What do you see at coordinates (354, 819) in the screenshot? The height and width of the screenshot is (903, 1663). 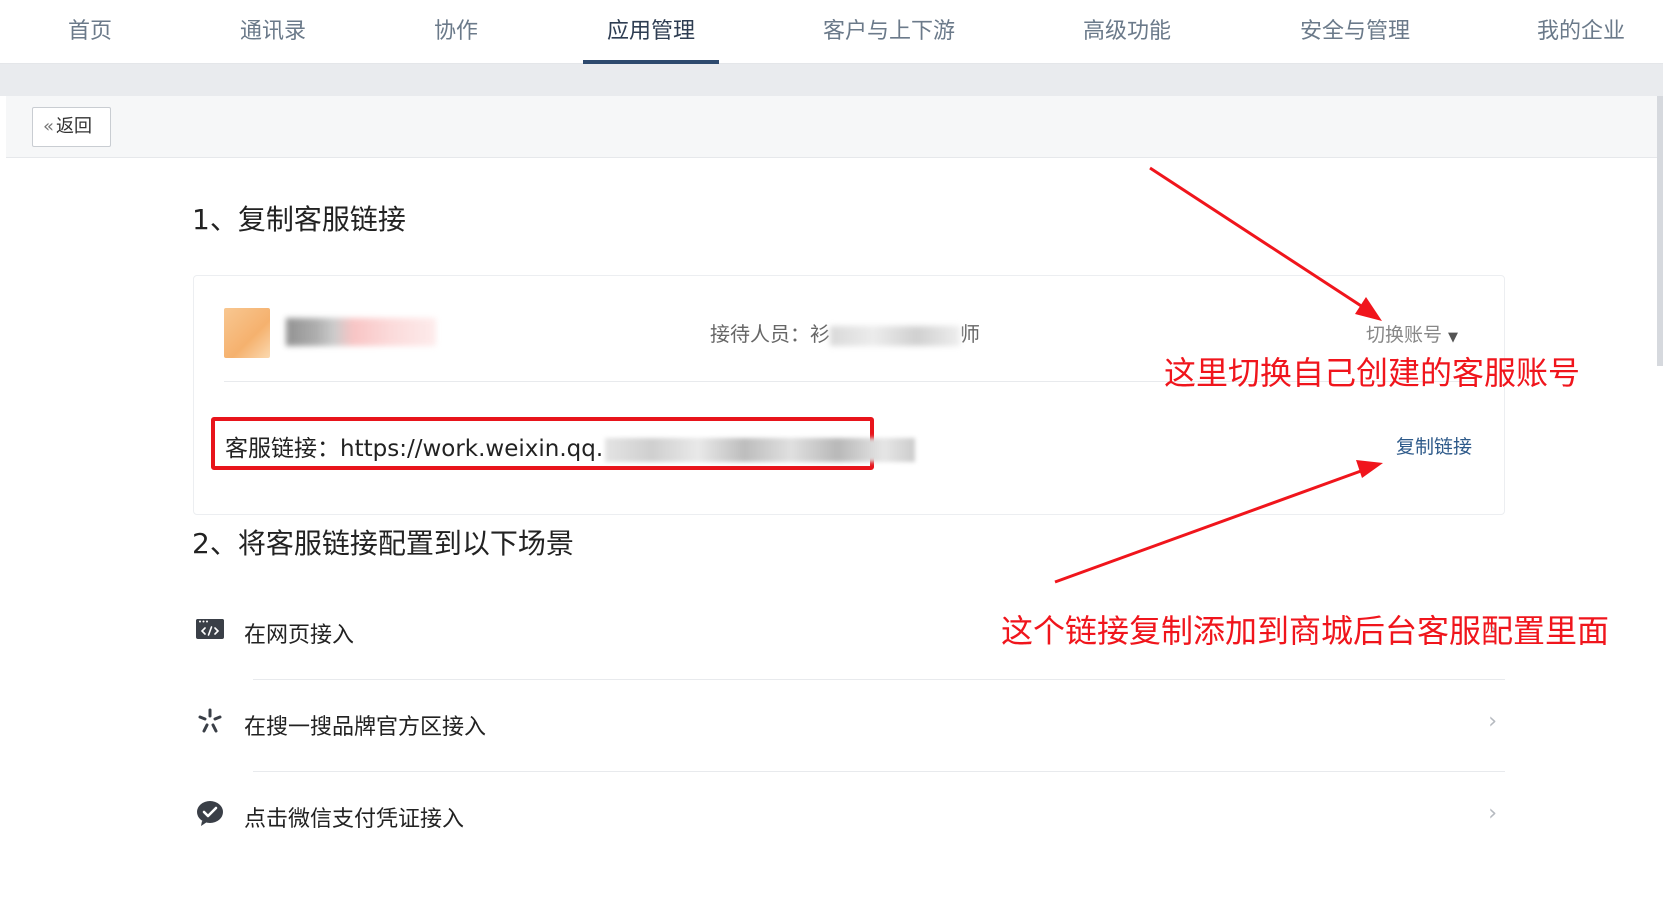 I see `list-item-label: 点击微信支付凭证接入` at bounding box center [354, 819].